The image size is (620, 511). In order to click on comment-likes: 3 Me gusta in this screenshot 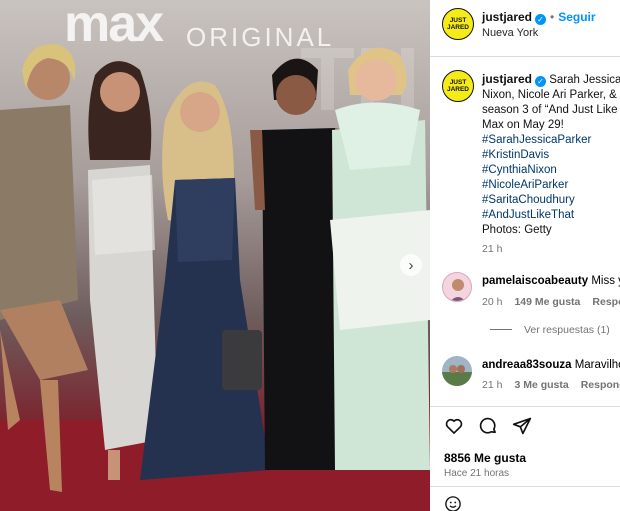, I will do `click(541, 385)`.